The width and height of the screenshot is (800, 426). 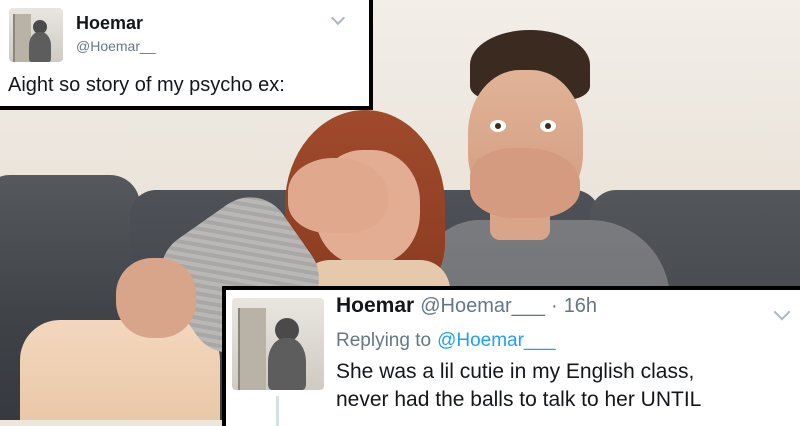 What do you see at coordinates (515, 371) in the screenshot?
I see `tweet-text-line-1: She was a lil cutie in my English class,` at bounding box center [515, 371].